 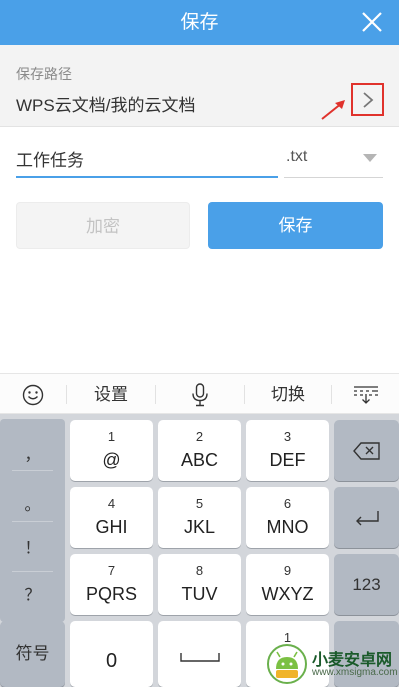 What do you see at coordinates (287, 517) in the screenshot?
I see `key-6: 6 MNO` at bounding box center [287, 517].